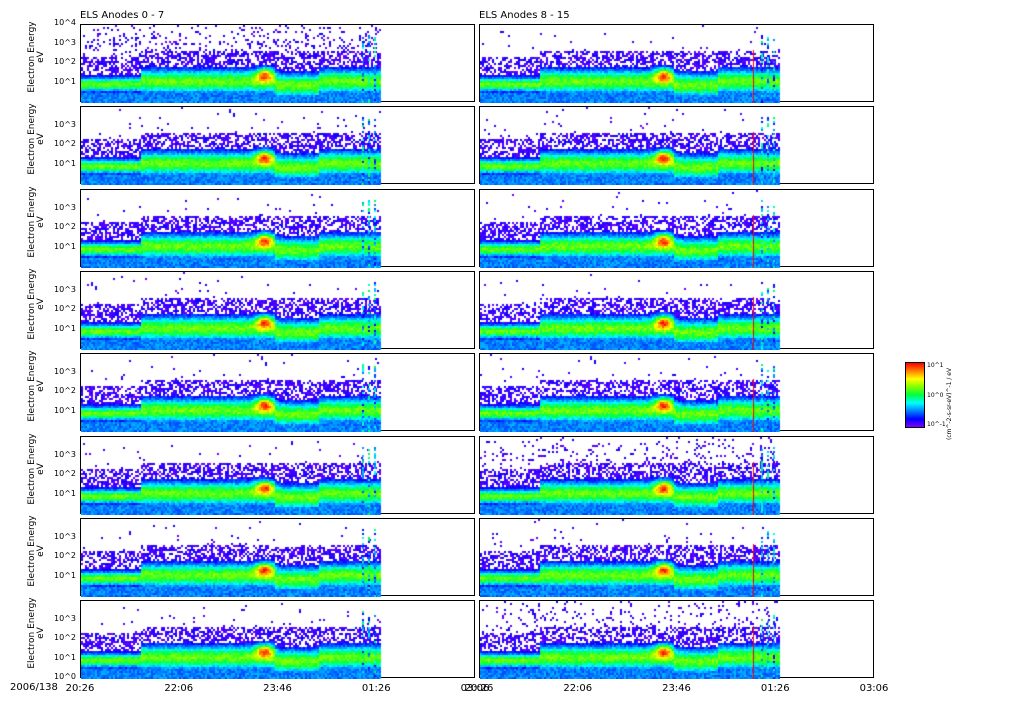 This screenshot has height=708, width=1024. What do you see at coordinates (524, 15) in the screenshot?
I see `right-column-title: ELS Anodes 8 - 15` at bounding box center [524, 15].